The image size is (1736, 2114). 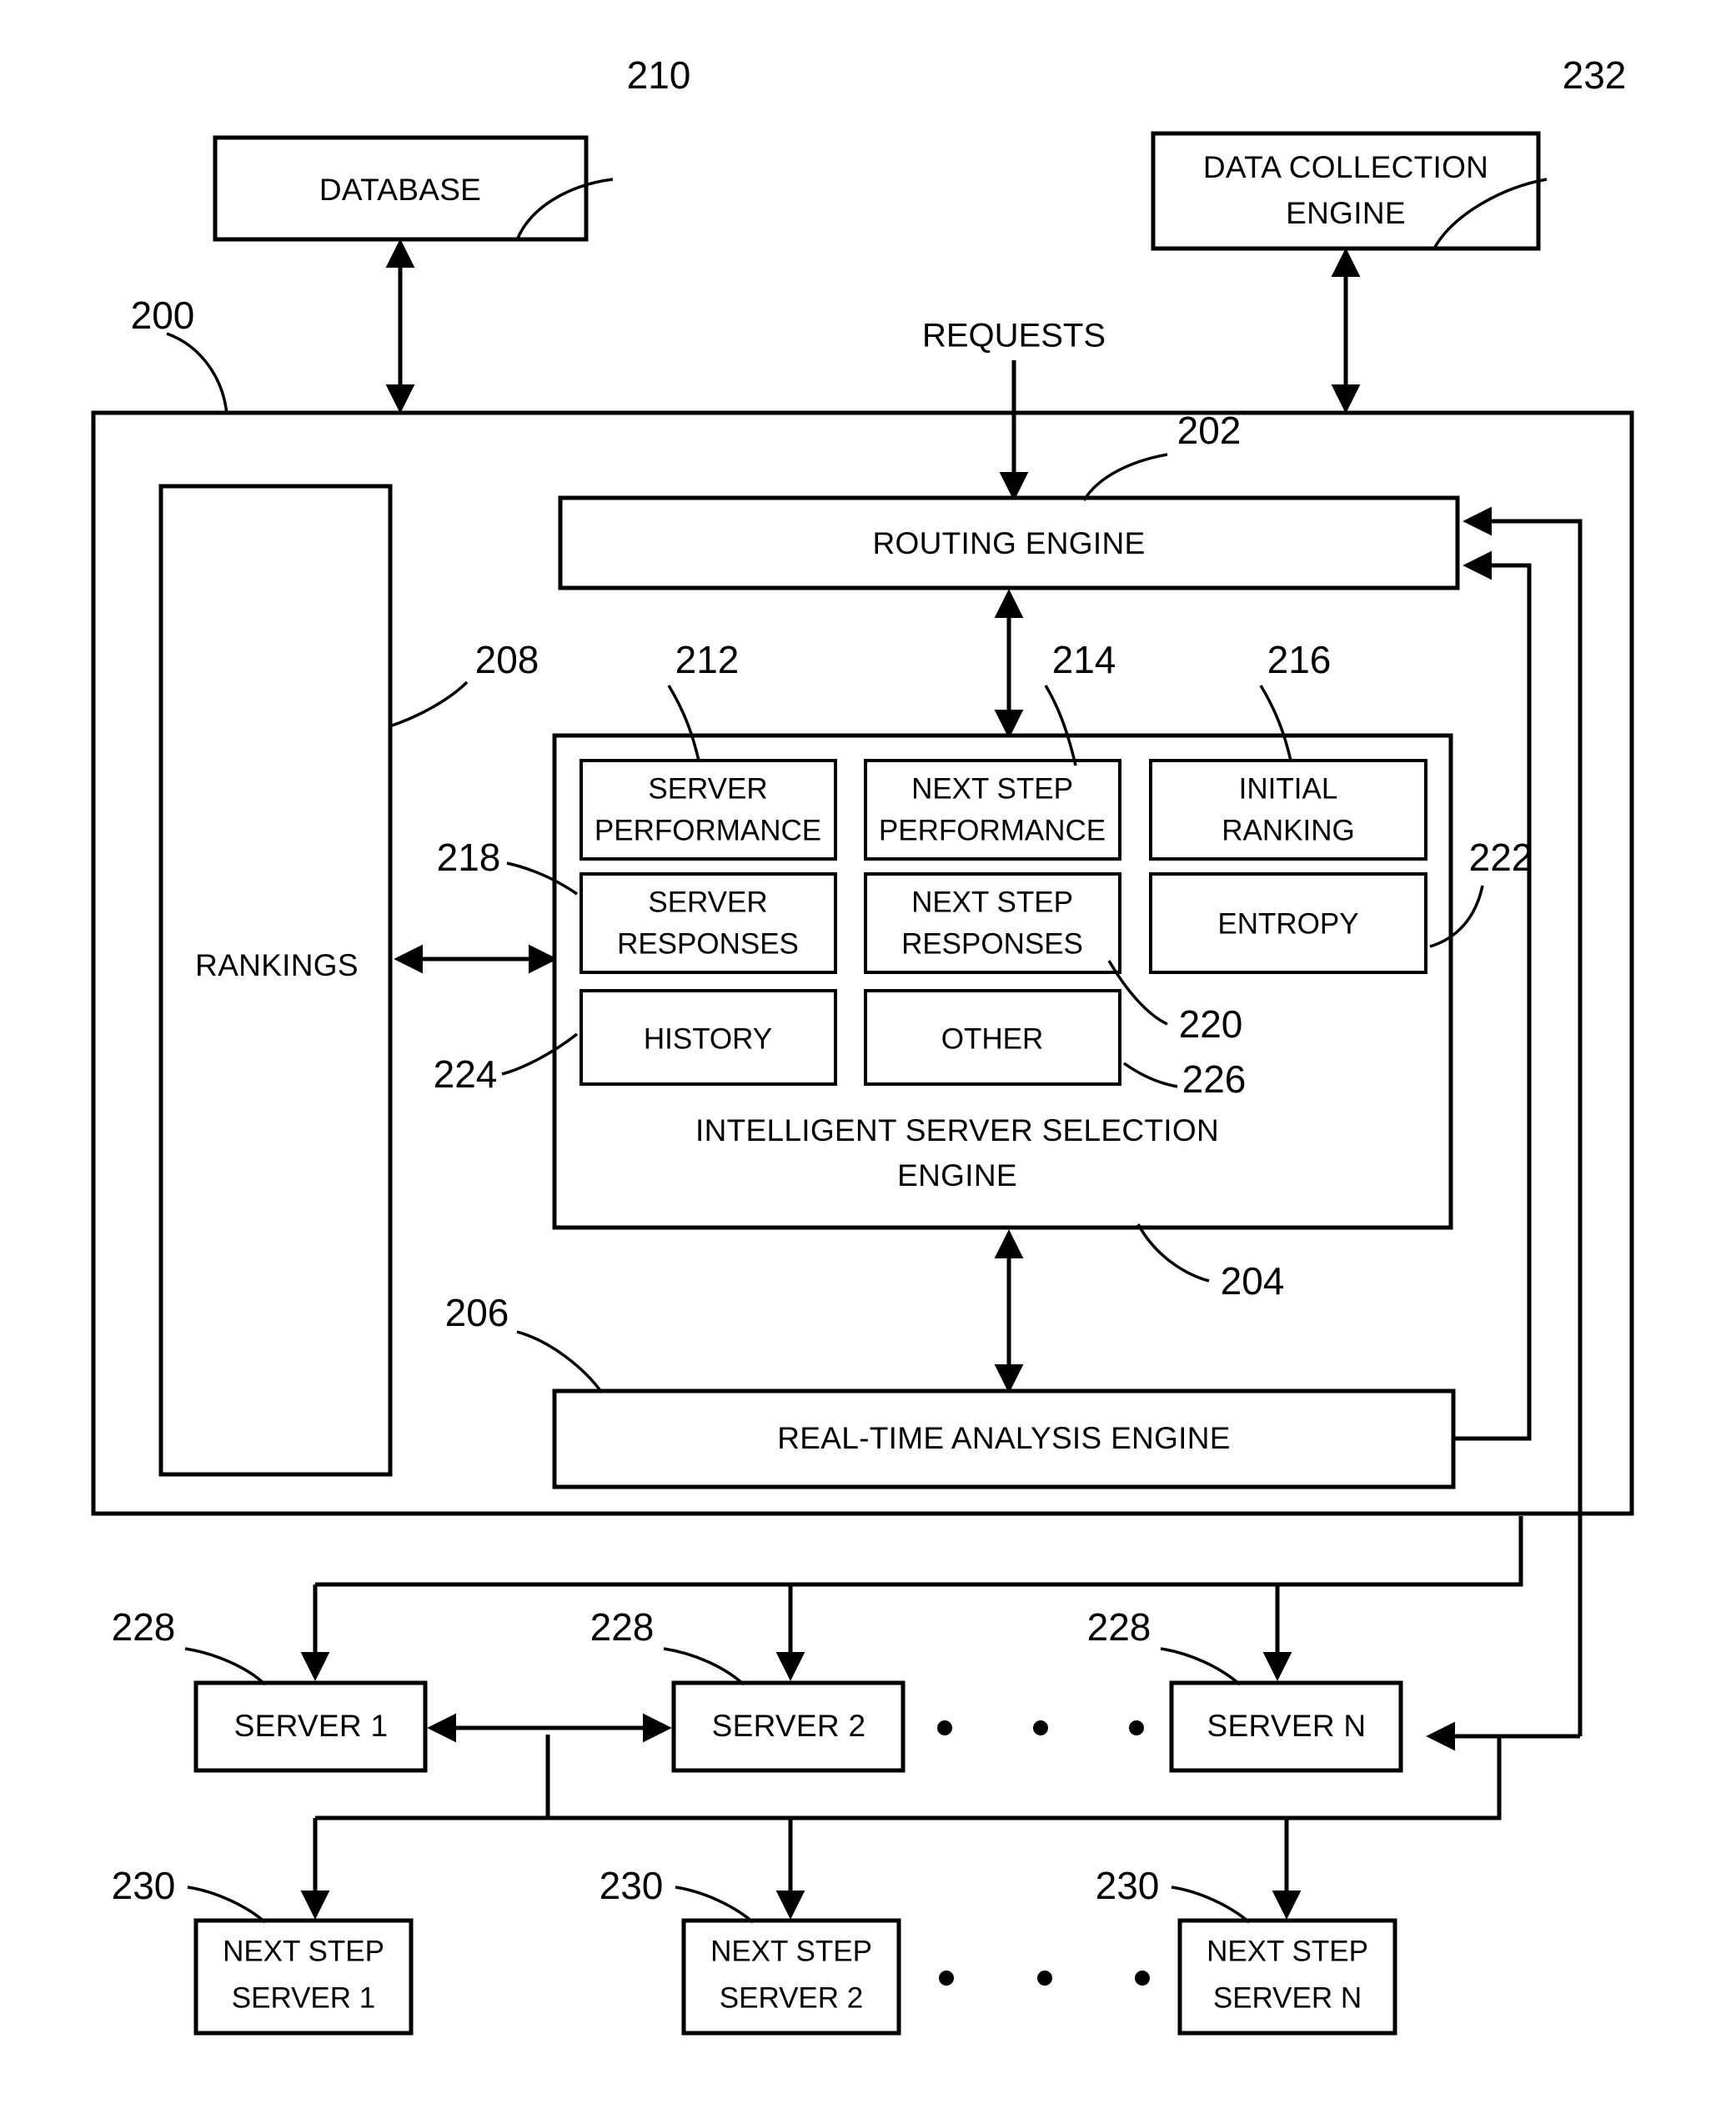 I want to click on routing-engine-label: ROUTING ENGINE, so click(x=1010, y=543).